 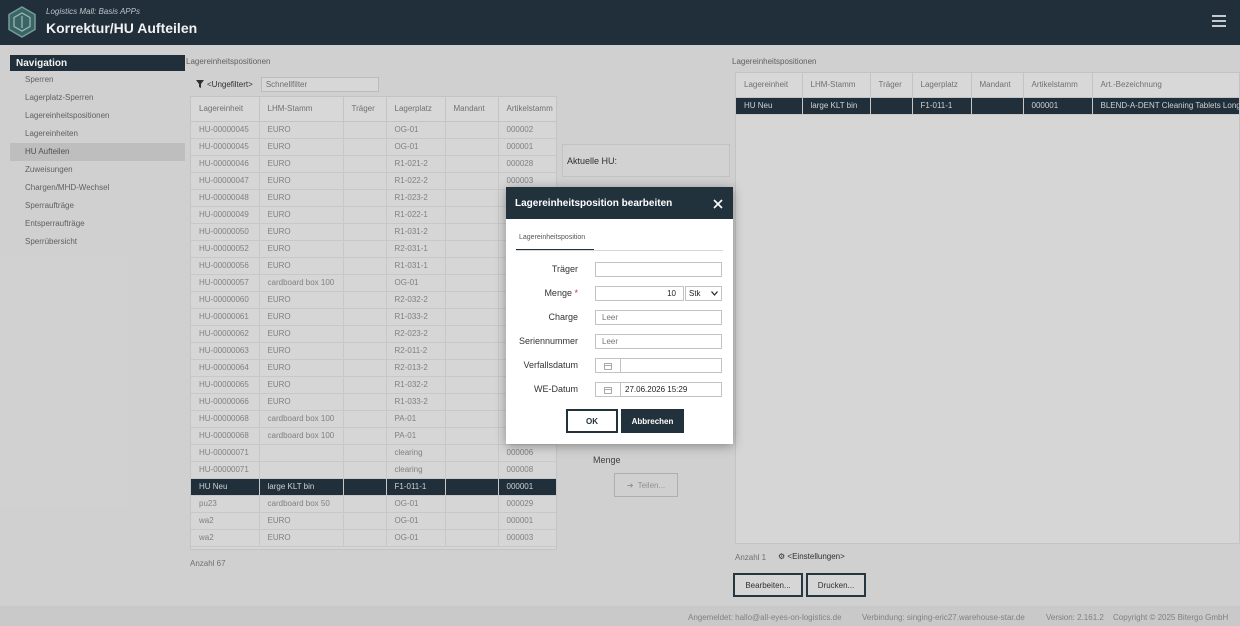 I want to click on traeger-row: Träger, so click(x=619, y=269).